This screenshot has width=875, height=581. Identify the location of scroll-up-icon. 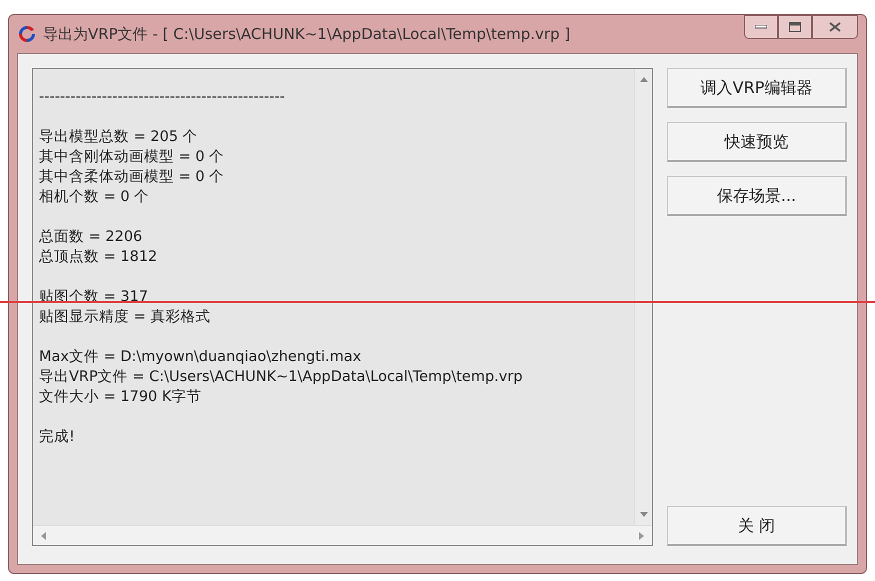
(644, 79).